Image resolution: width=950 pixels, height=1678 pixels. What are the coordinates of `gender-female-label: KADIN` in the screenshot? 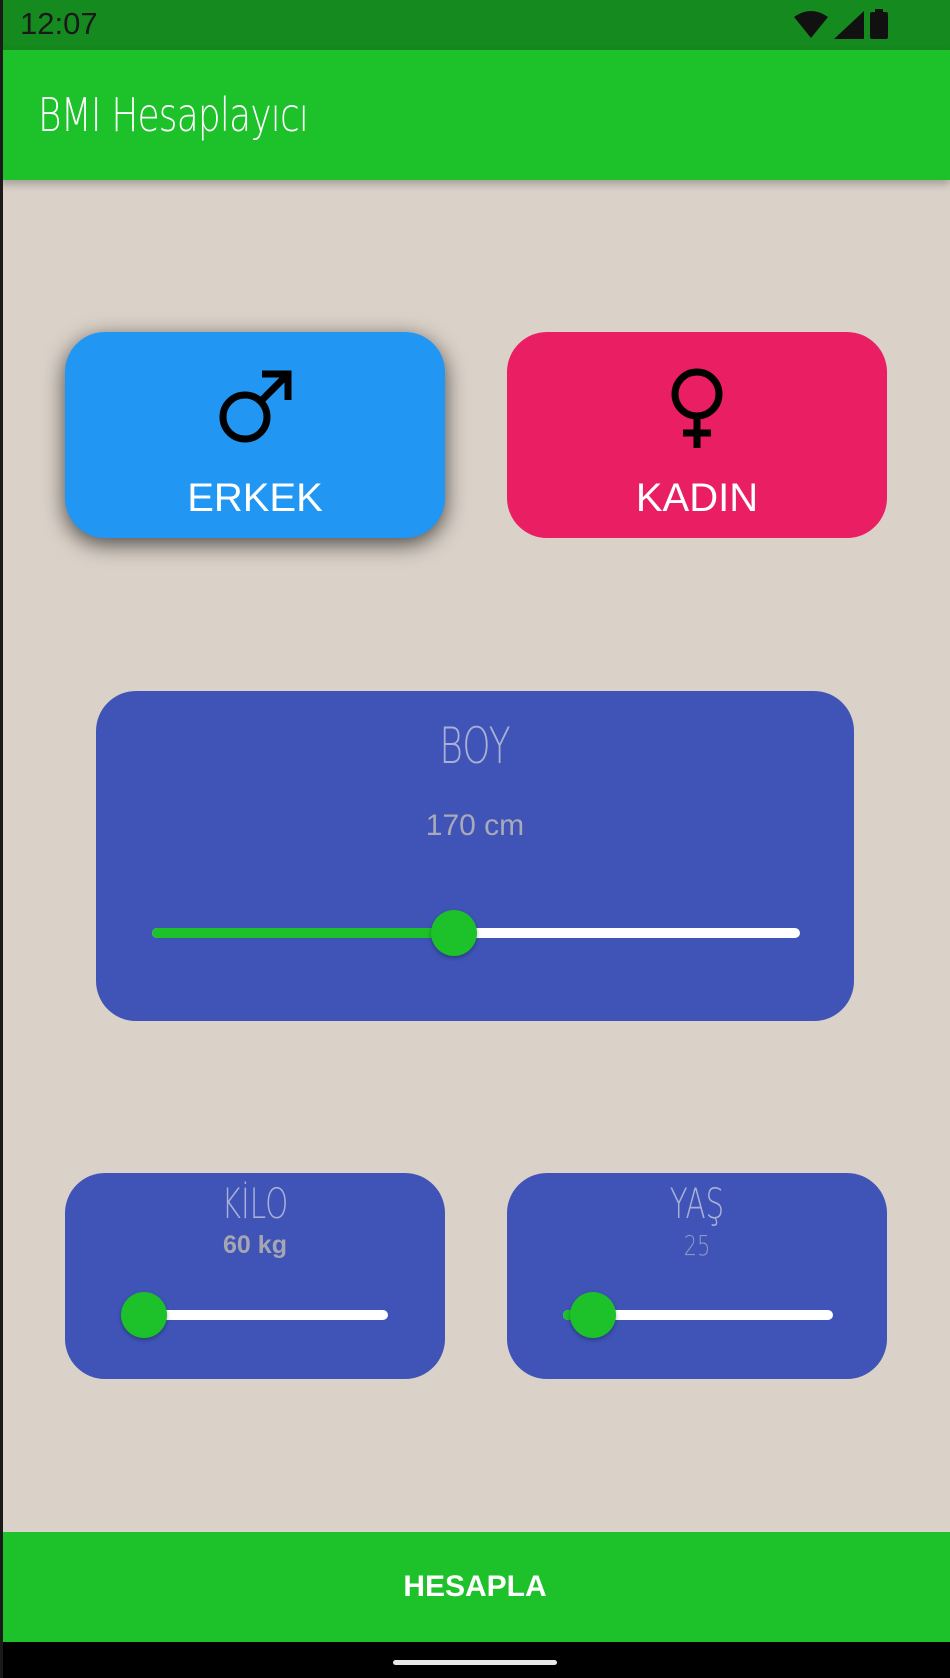 It's located at (697, 498).